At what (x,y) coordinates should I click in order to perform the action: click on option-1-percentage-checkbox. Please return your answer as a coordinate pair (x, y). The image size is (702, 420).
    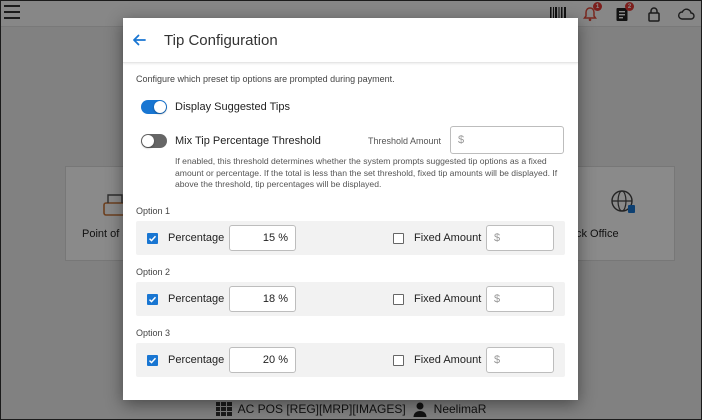
    Looking at the image, I should click on (152, 238).